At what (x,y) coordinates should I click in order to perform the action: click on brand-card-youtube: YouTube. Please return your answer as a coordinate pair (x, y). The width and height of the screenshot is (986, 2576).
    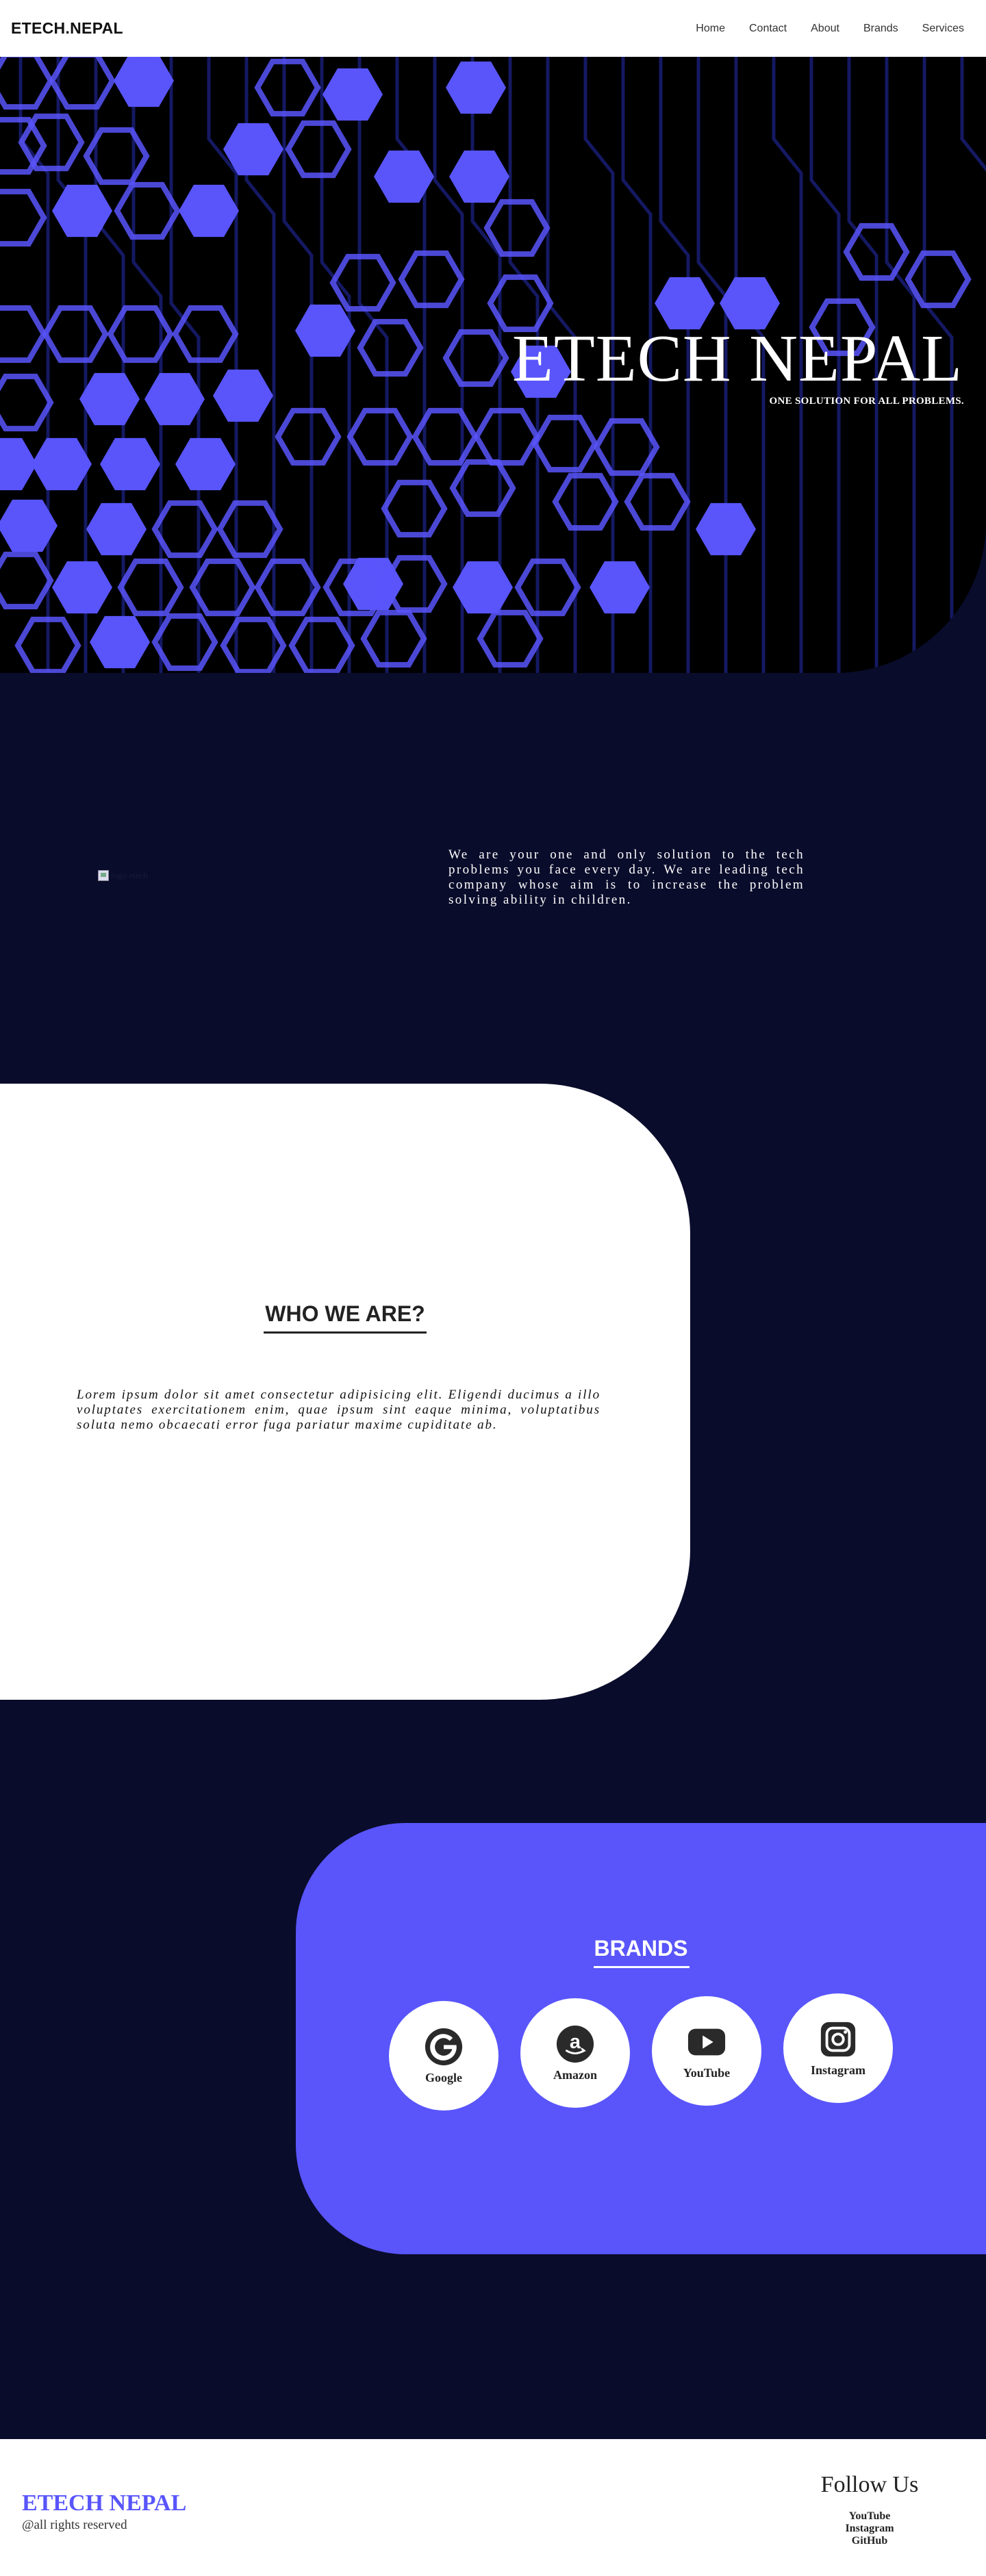
    Looking at the image, I should click on (706, 2051).